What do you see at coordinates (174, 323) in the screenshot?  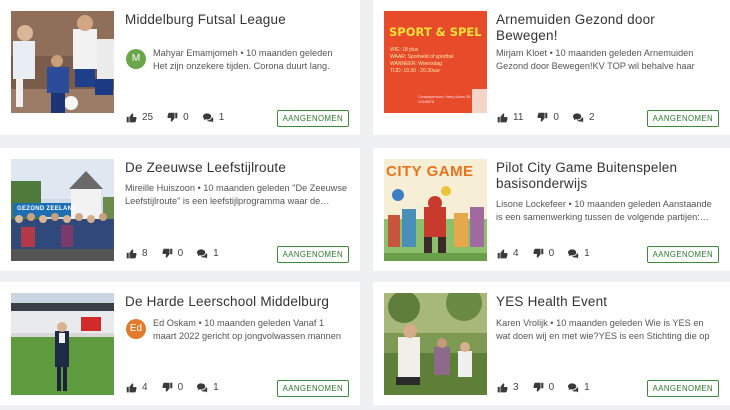 I see `author-name: Ed Oskam` at bounding box center [174, 323].